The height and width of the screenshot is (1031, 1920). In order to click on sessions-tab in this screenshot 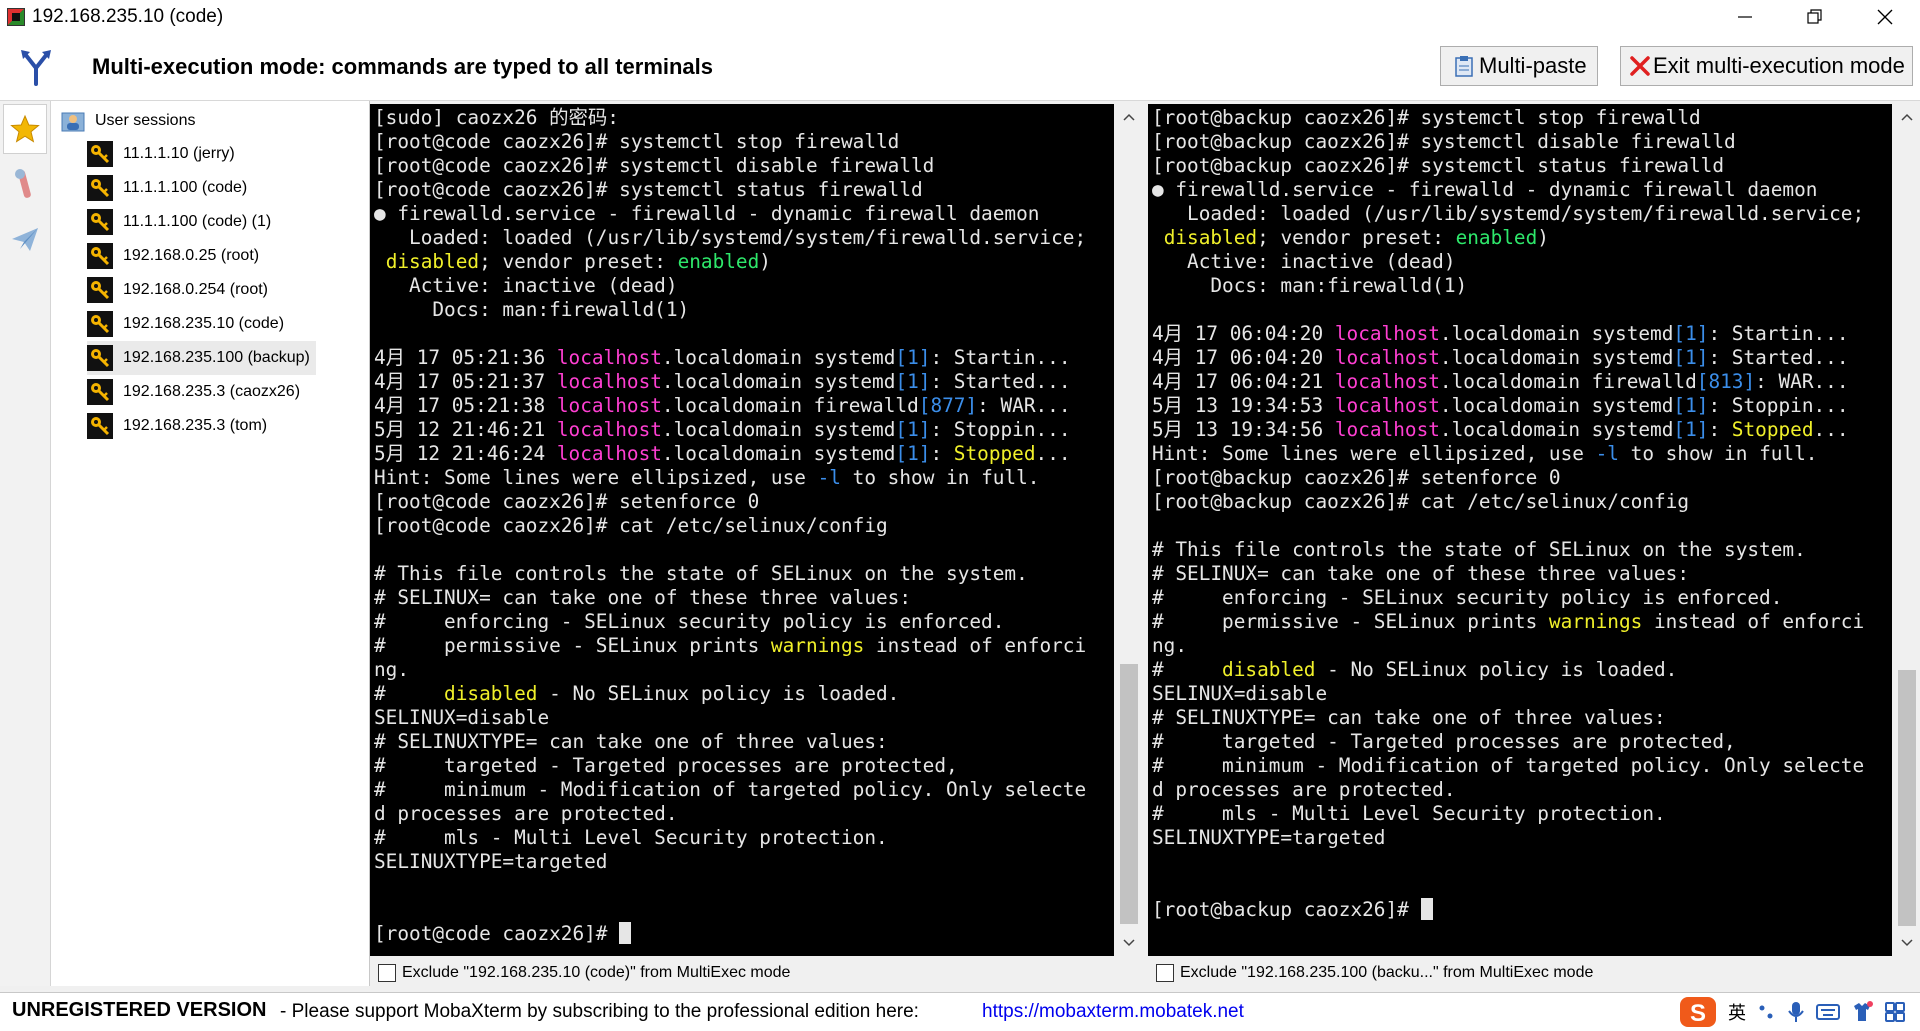, I will do `click(25, 129)`.